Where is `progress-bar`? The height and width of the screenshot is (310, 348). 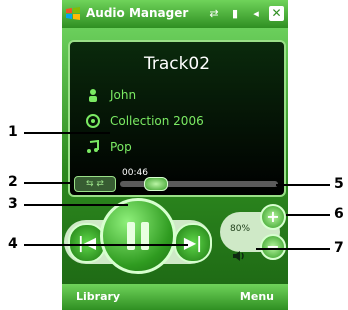 progress-bar is located at coordinates (199, 184).